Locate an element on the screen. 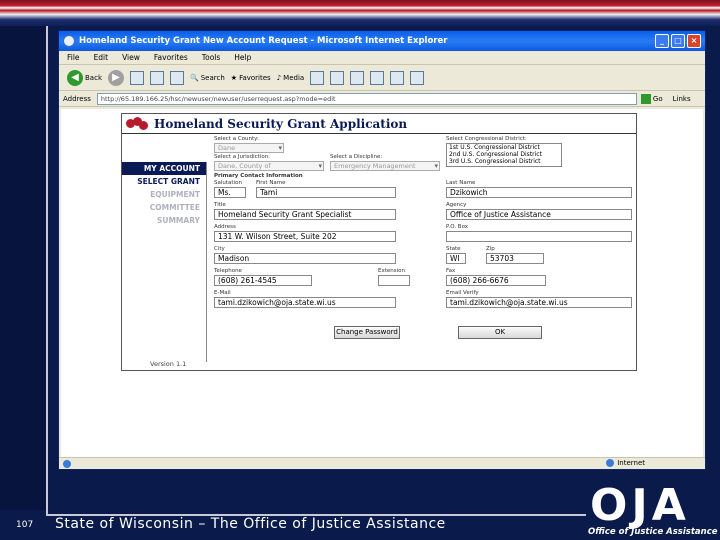  email-field: tami.dzikowich@oja.state.wi.us is located at coordinates (305, 302).